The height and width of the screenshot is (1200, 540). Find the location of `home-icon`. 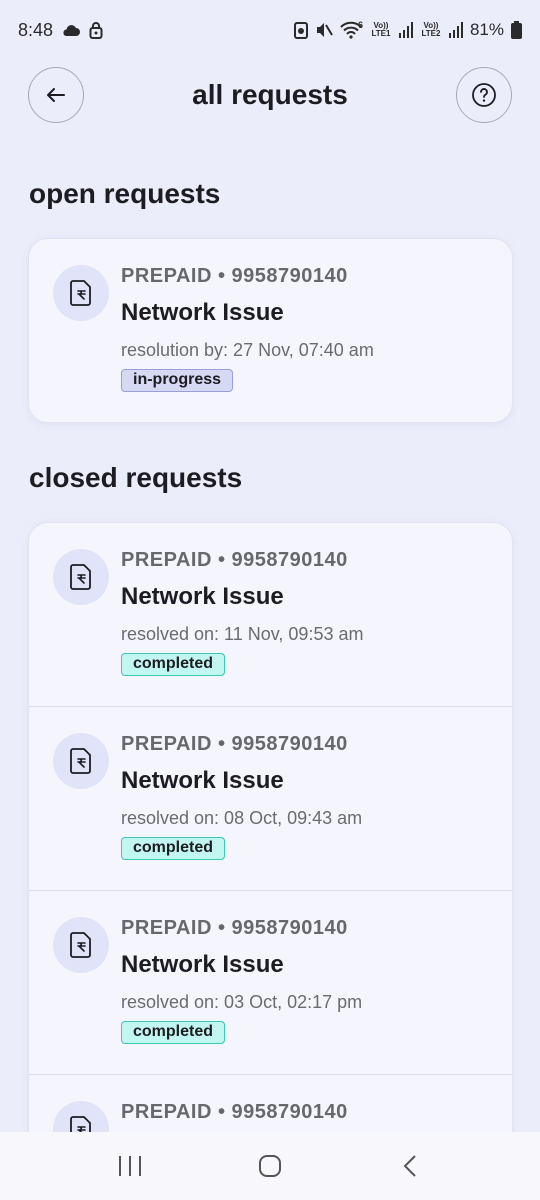

home-icon is located at coordinates (270, 1166).